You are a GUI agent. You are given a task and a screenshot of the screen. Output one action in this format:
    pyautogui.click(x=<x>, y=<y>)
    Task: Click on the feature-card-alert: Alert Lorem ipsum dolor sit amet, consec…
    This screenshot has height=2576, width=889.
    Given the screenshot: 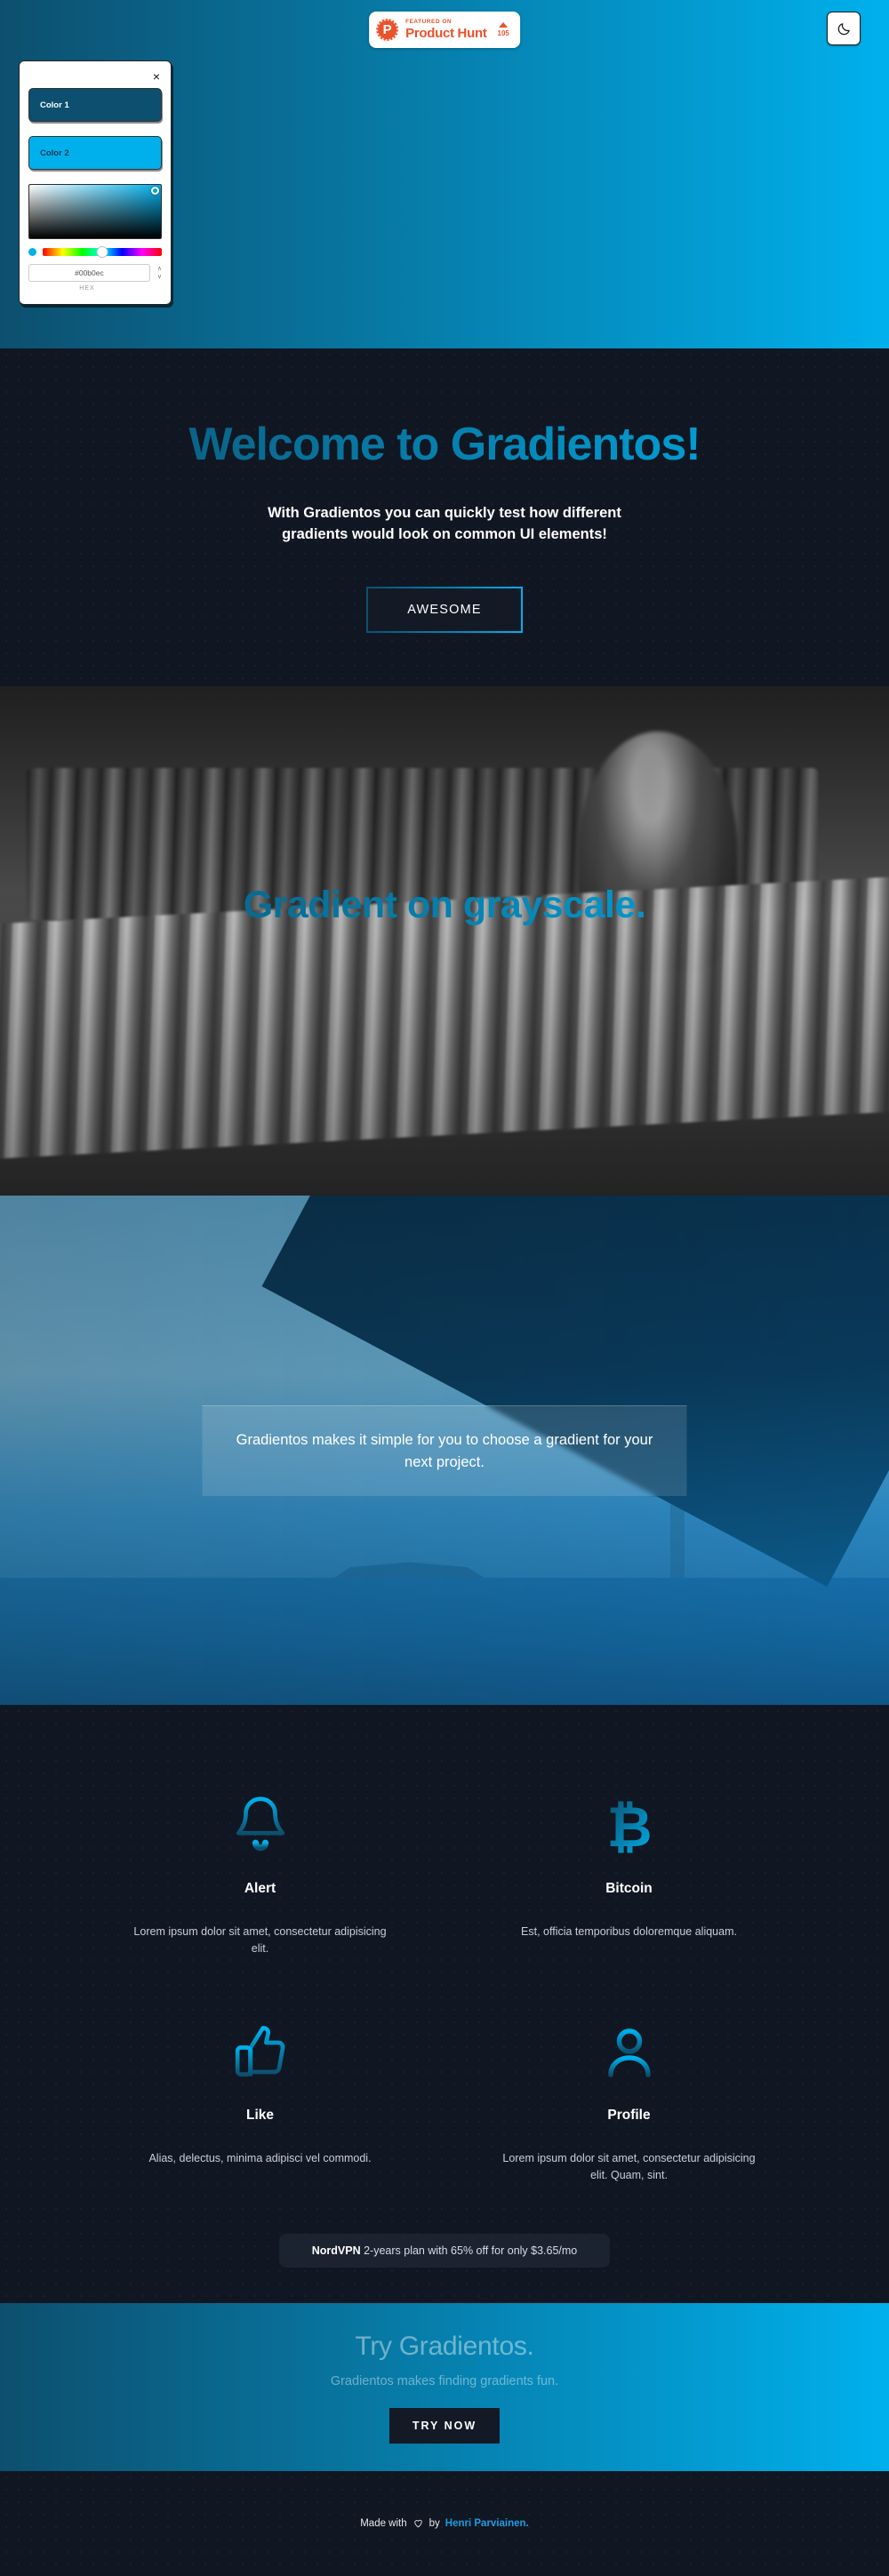 What is the action you would take?
    pyautogui.click(x=260, y=1882)
    